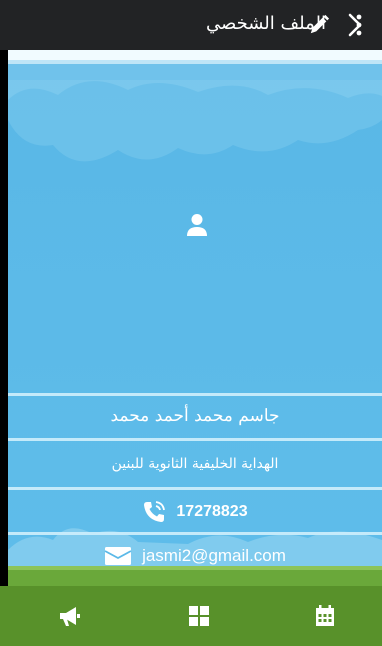 The height and width of the screenshot is (646, 382). I want to click on user-icon, so click(197, 225).